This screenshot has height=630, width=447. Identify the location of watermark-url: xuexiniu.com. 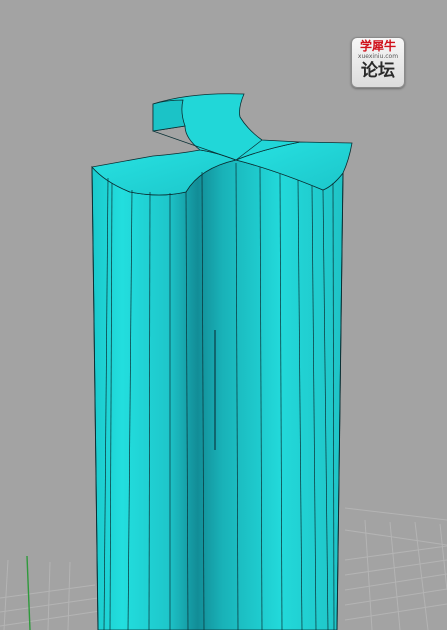
(378, 56).